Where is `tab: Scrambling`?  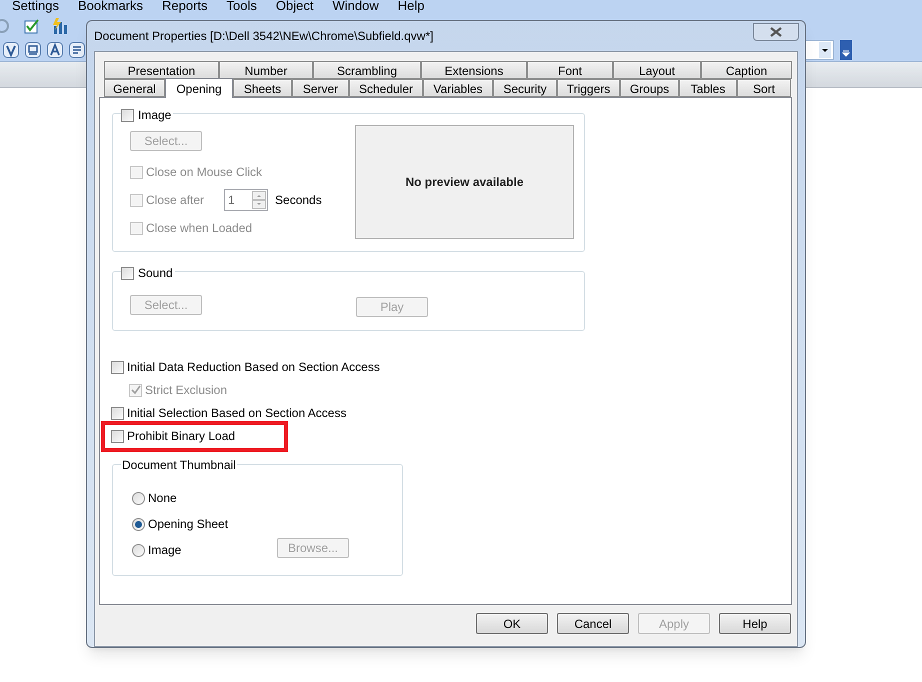
tab: Scrambling is located at coordinates (367, 70).